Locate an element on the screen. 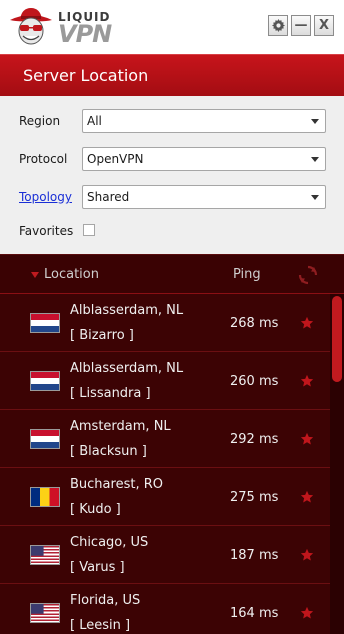 The width and height of the screenshot is (344, 634). favorites-checkbox is located at coordinates (89, 230).